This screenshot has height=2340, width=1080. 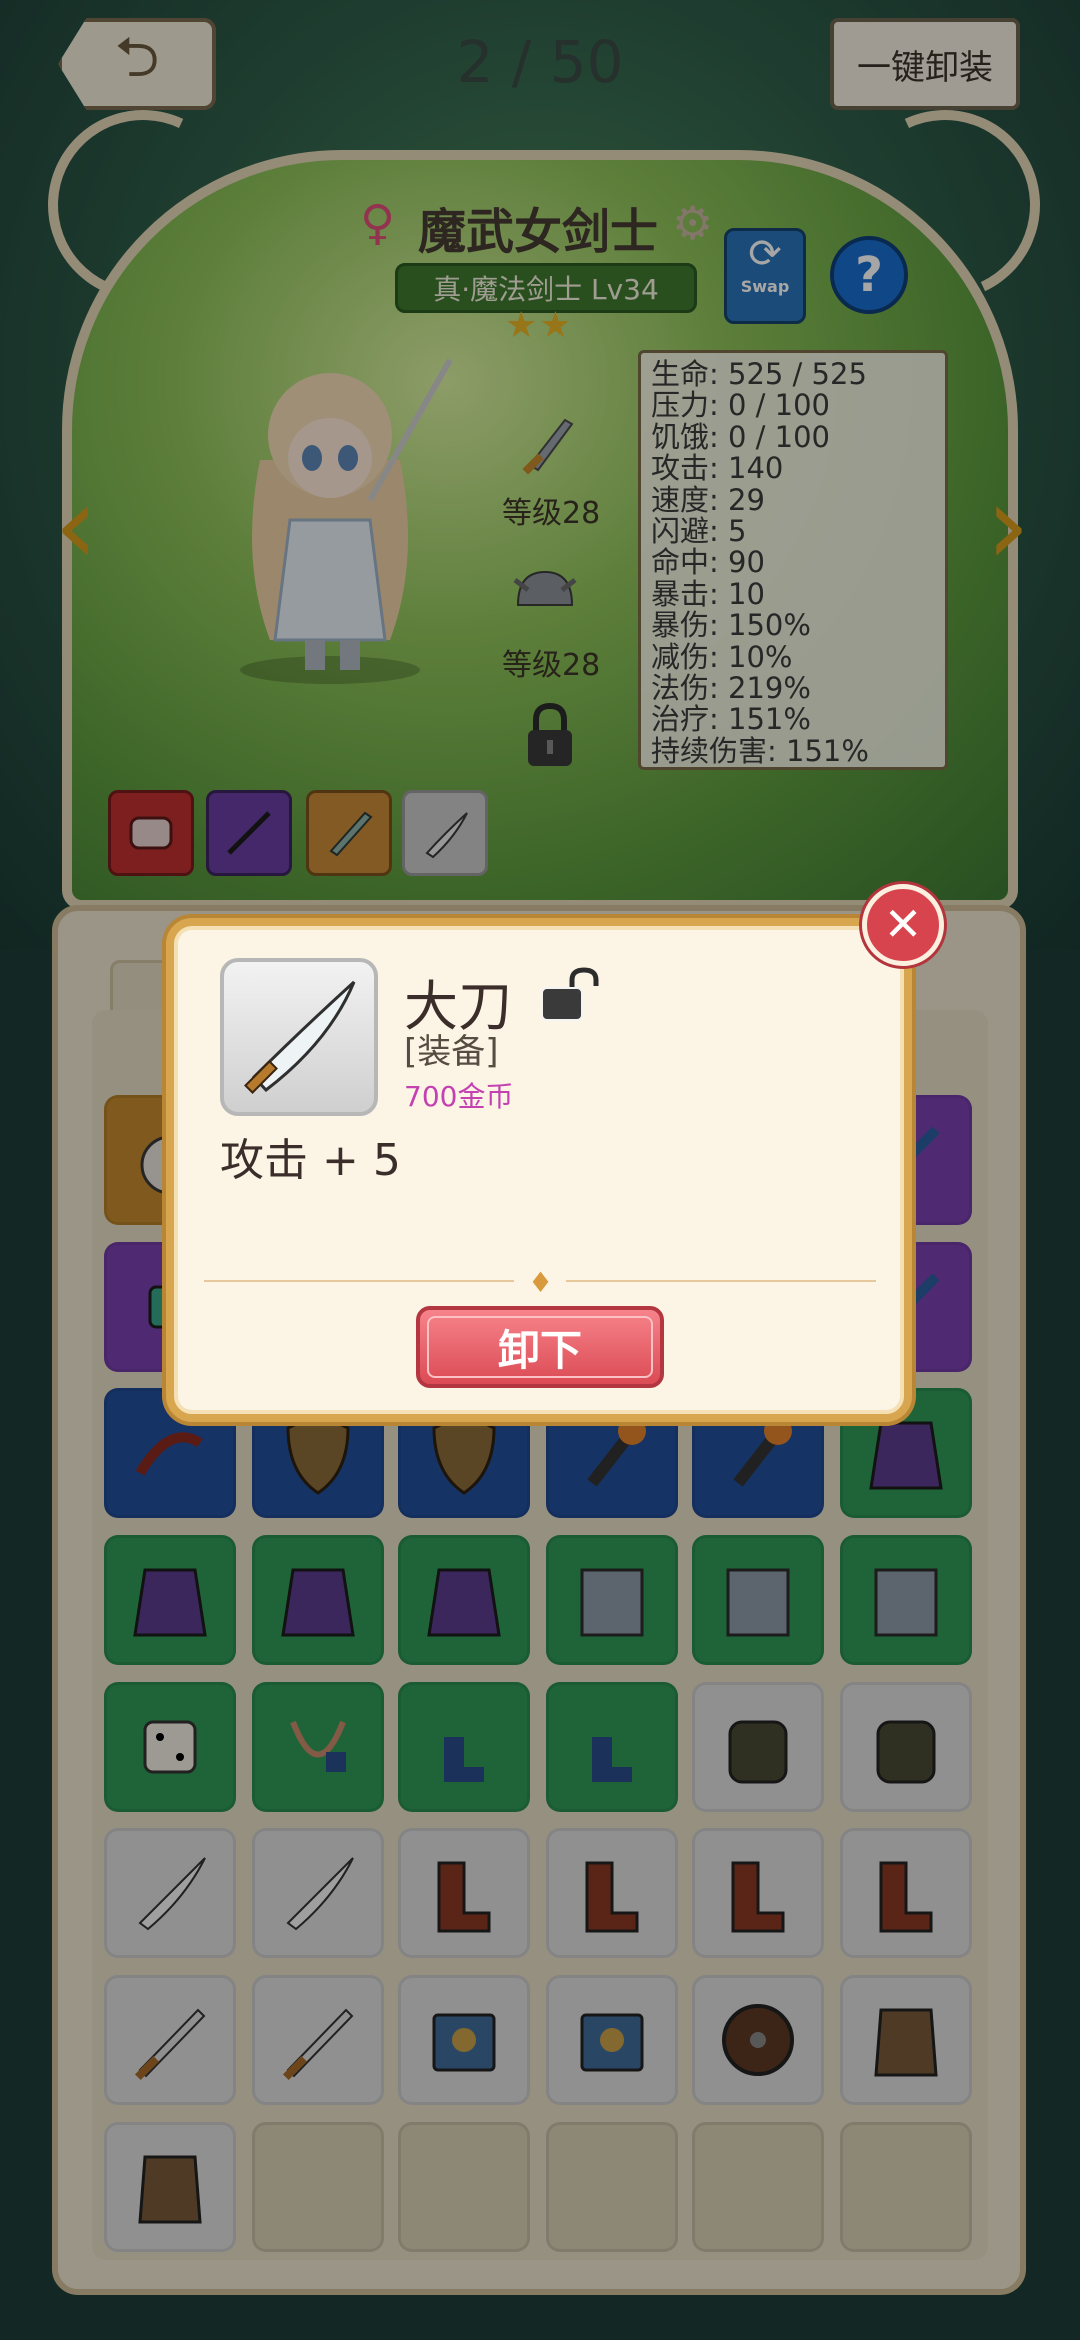 I want to click on diamond-icon: ♦, so click(x=541, y=1282).